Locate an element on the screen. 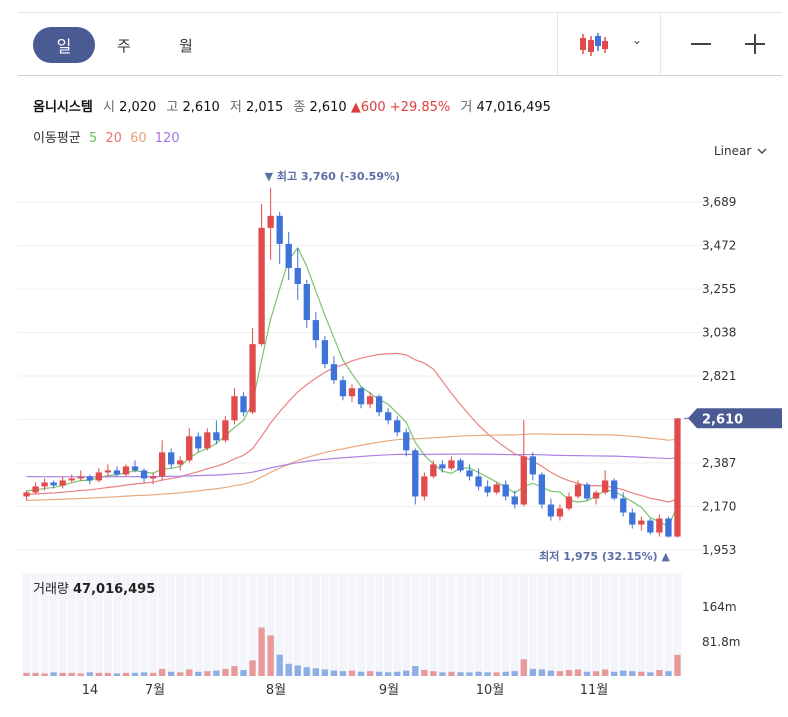 The width and height of the screenshot is (788, 717). price-tick-label: 3,472 is located at coordinates (719, 246).